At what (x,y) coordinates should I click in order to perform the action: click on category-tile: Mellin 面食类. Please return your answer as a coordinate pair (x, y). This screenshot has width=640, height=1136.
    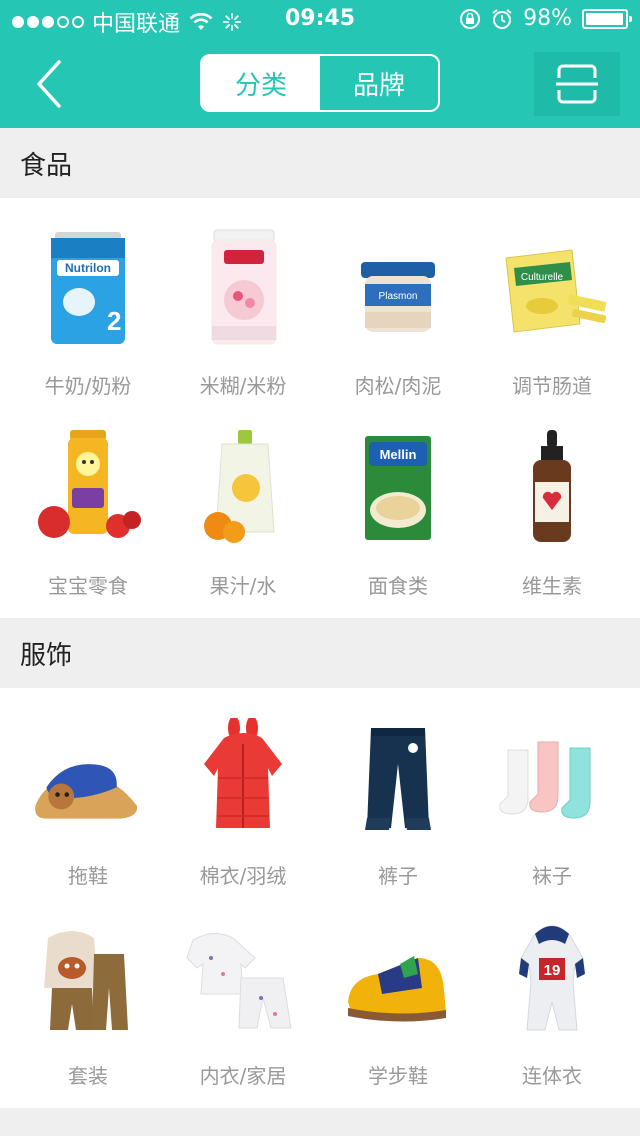
    Looking at the image, I should click on (398, 498).